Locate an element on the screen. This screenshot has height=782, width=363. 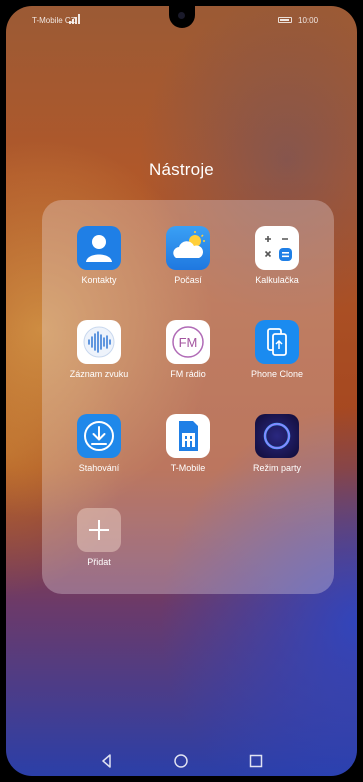
camera-notch is located at coordinates (181, 17).